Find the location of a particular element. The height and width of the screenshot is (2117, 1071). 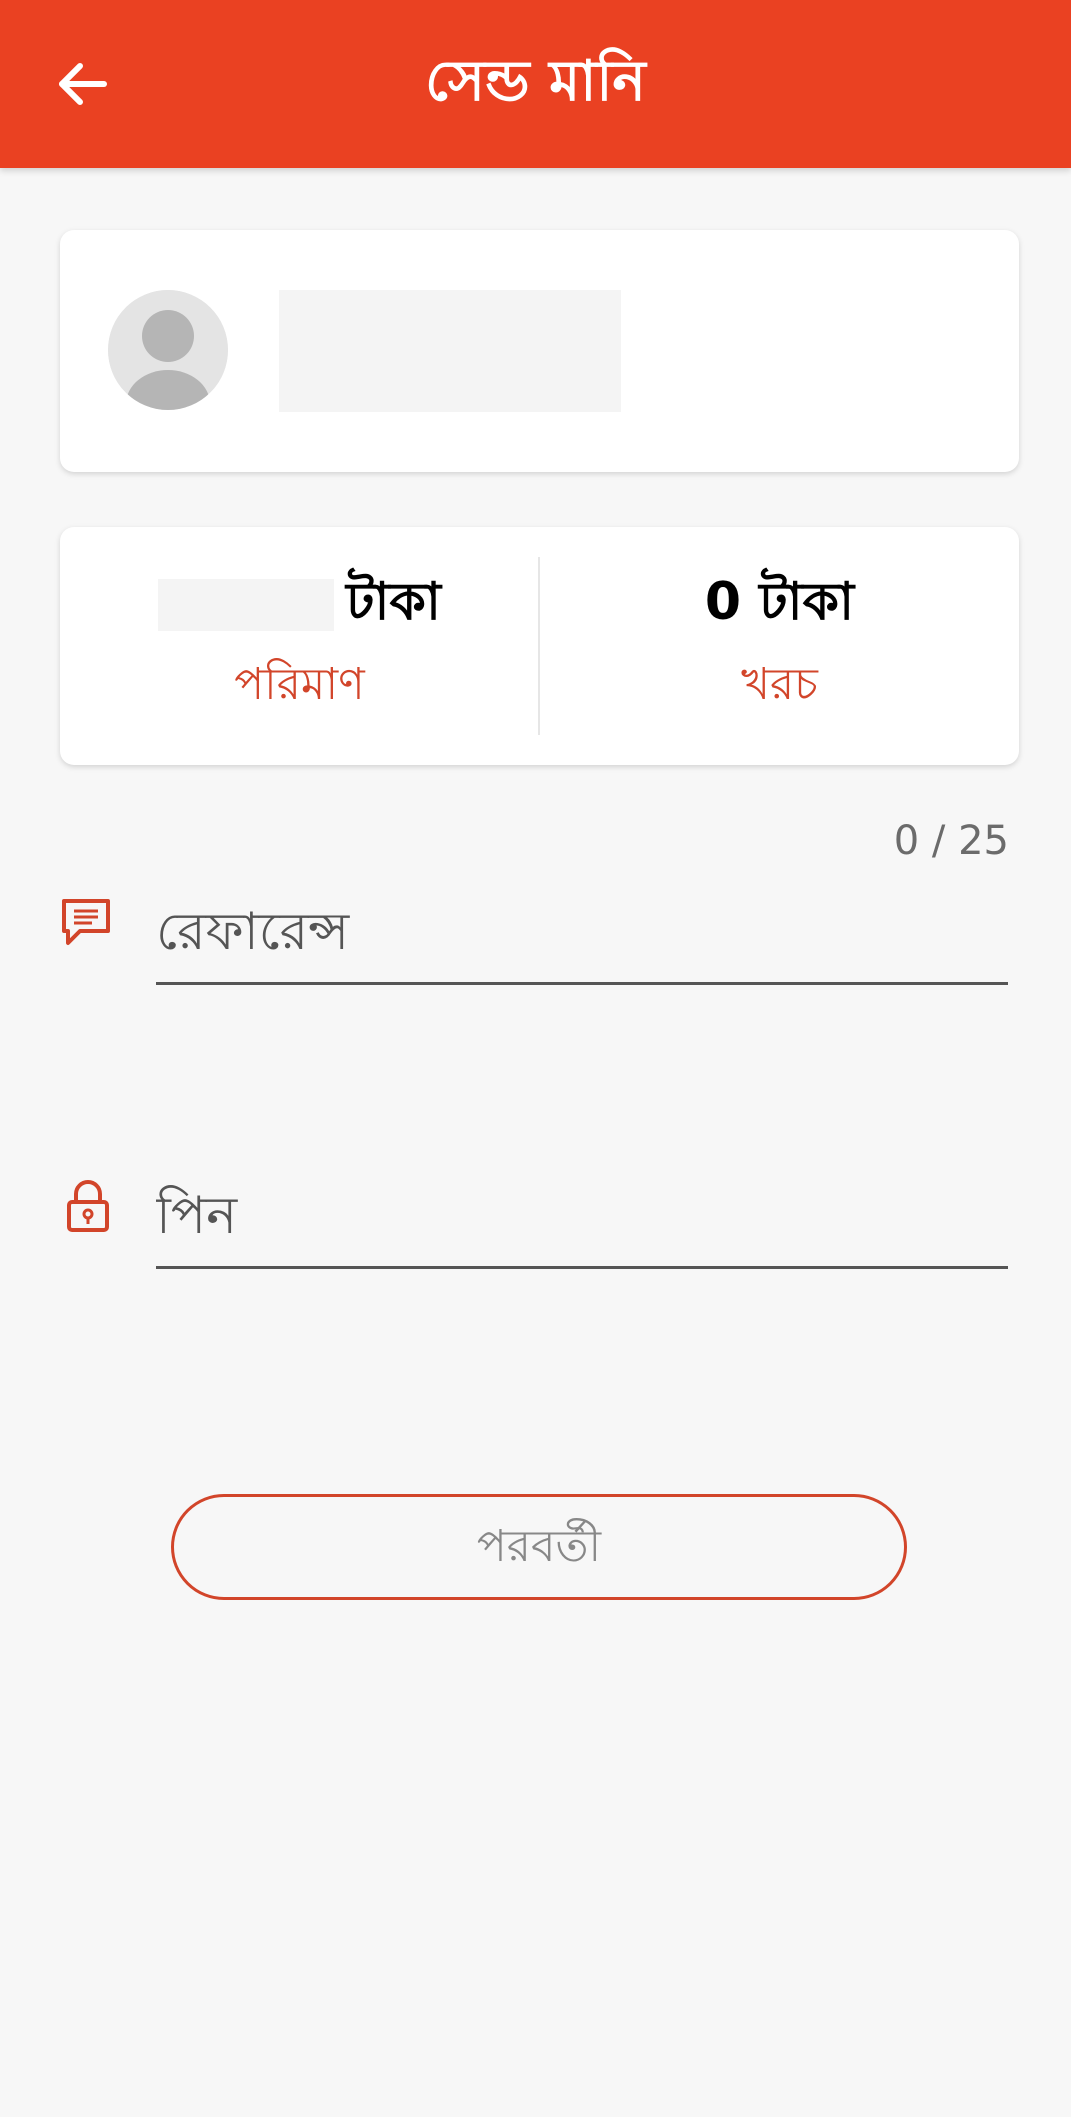

amount-label: পরিমাণ is located at coordinates (299, 684).